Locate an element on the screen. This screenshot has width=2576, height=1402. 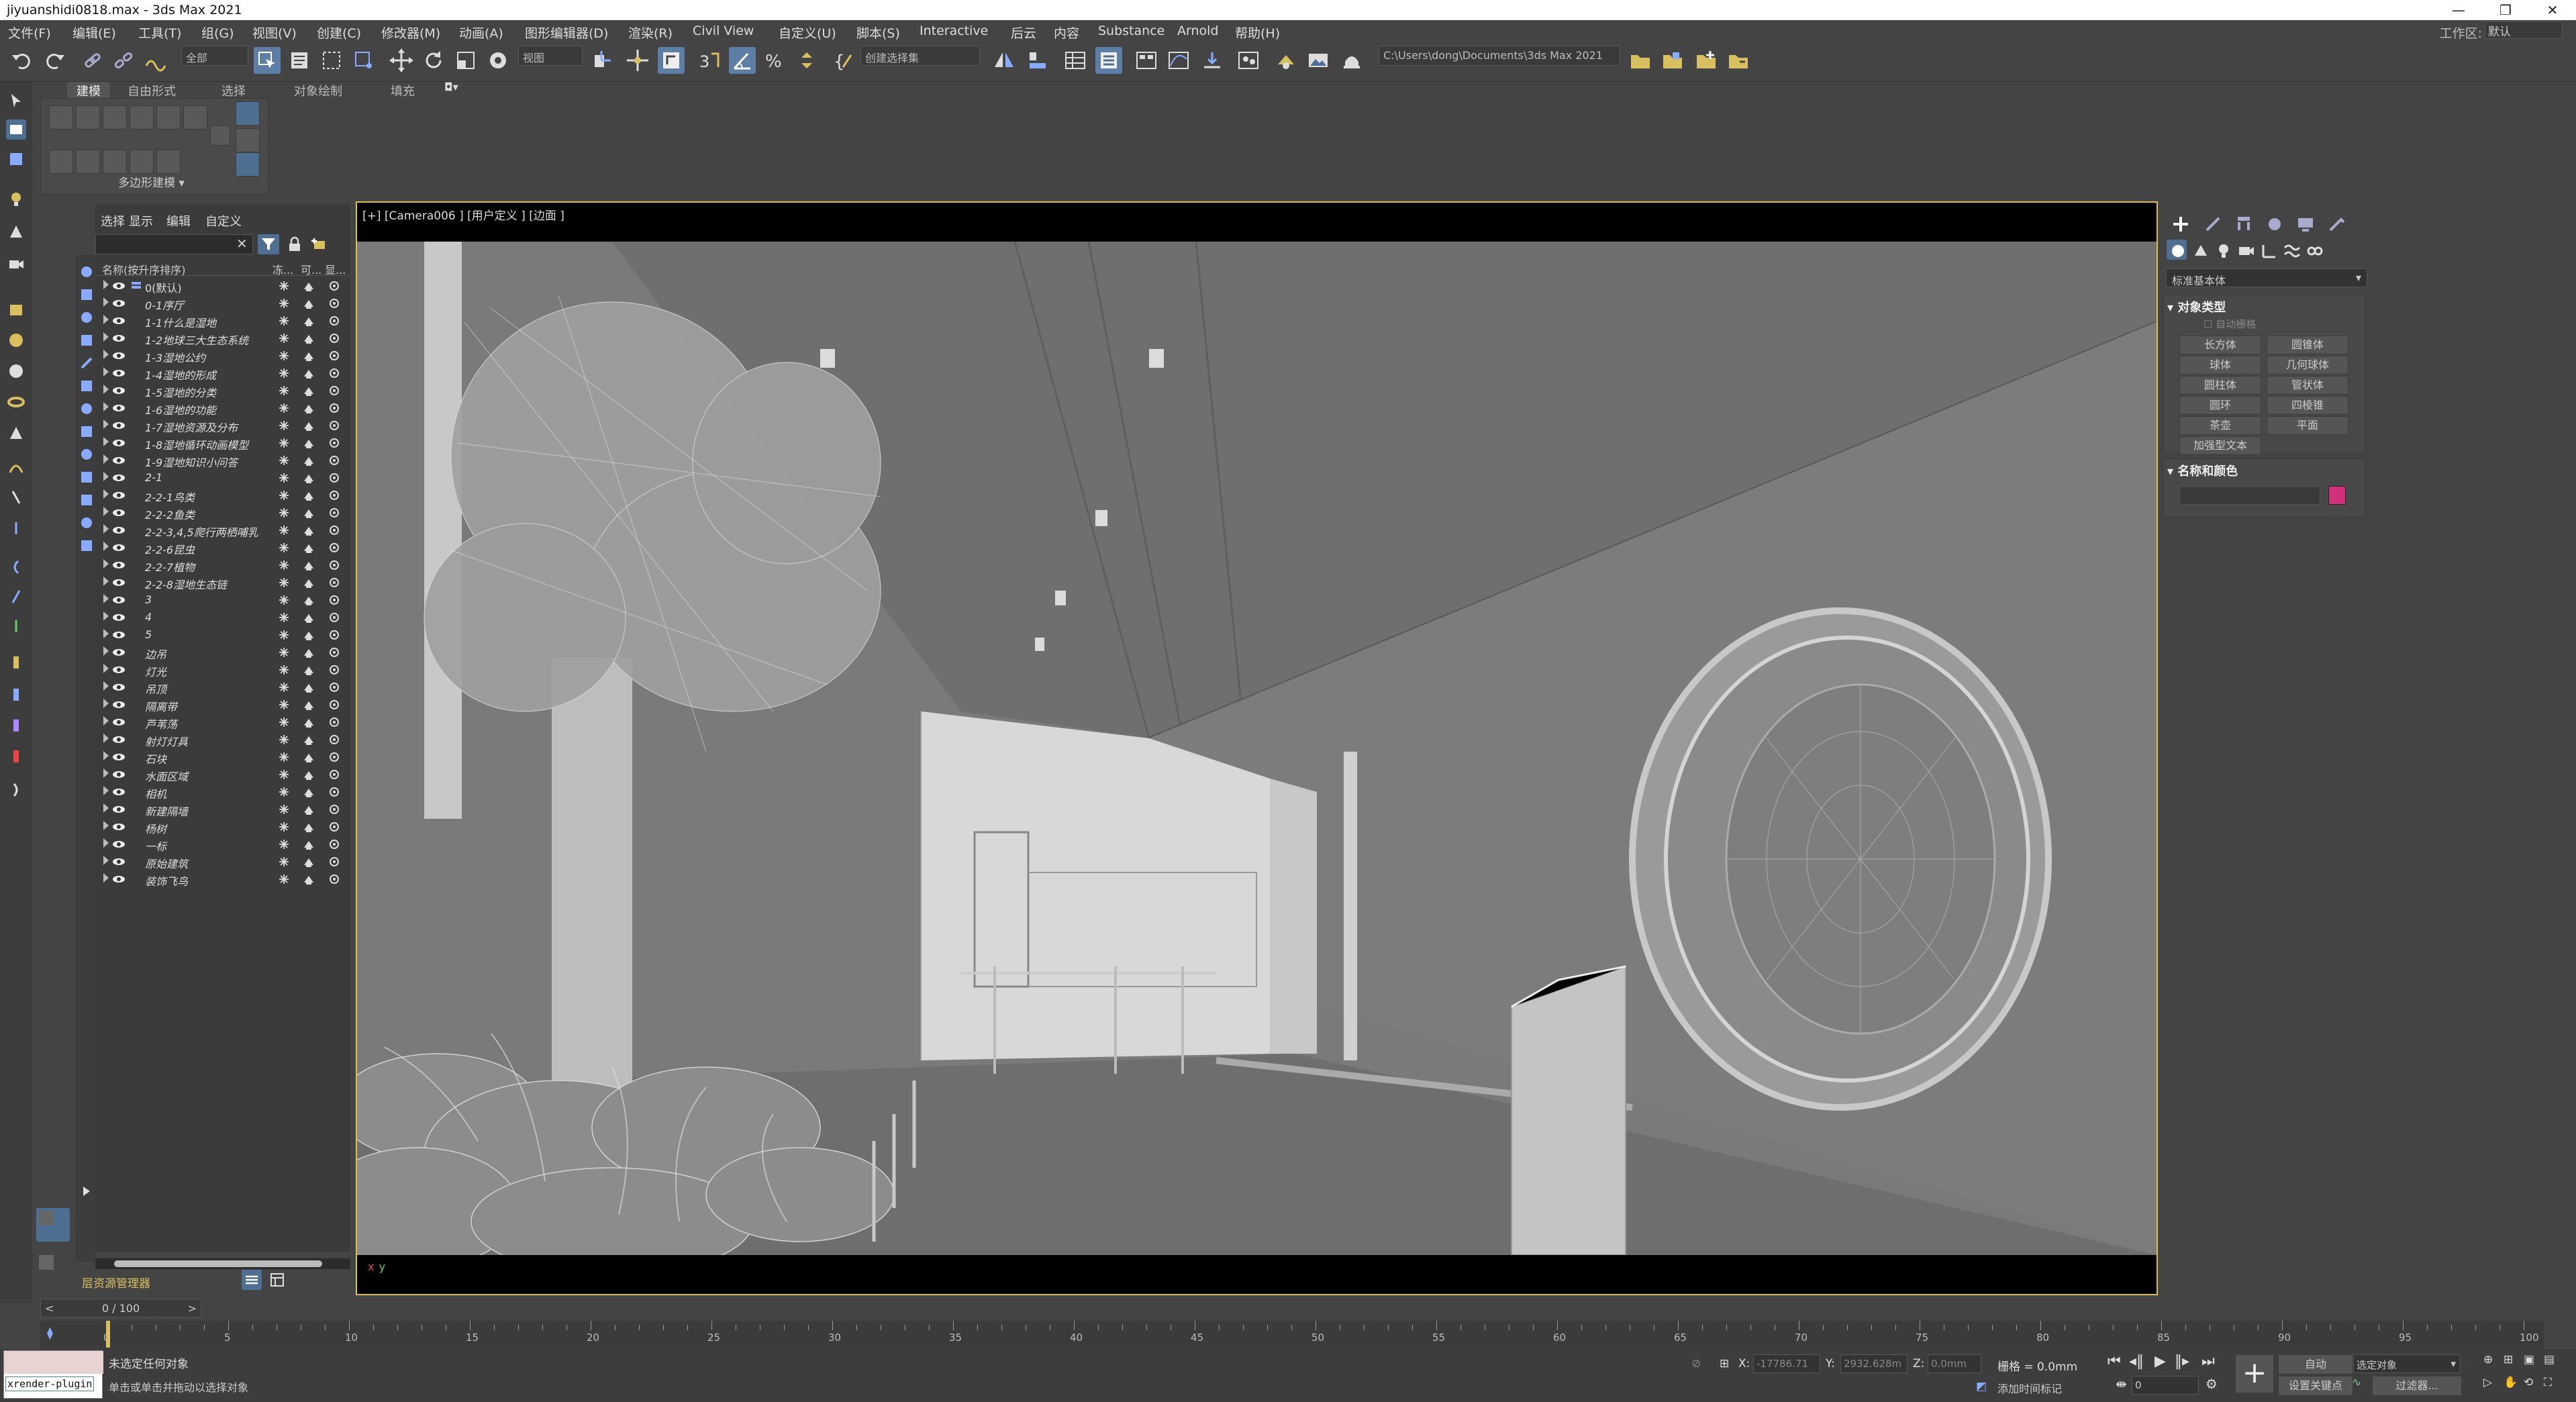
viewport-label-menu: [+] [Camera006 ] [用户定义 ] [边面 ] is located at coordinates (463, 214).